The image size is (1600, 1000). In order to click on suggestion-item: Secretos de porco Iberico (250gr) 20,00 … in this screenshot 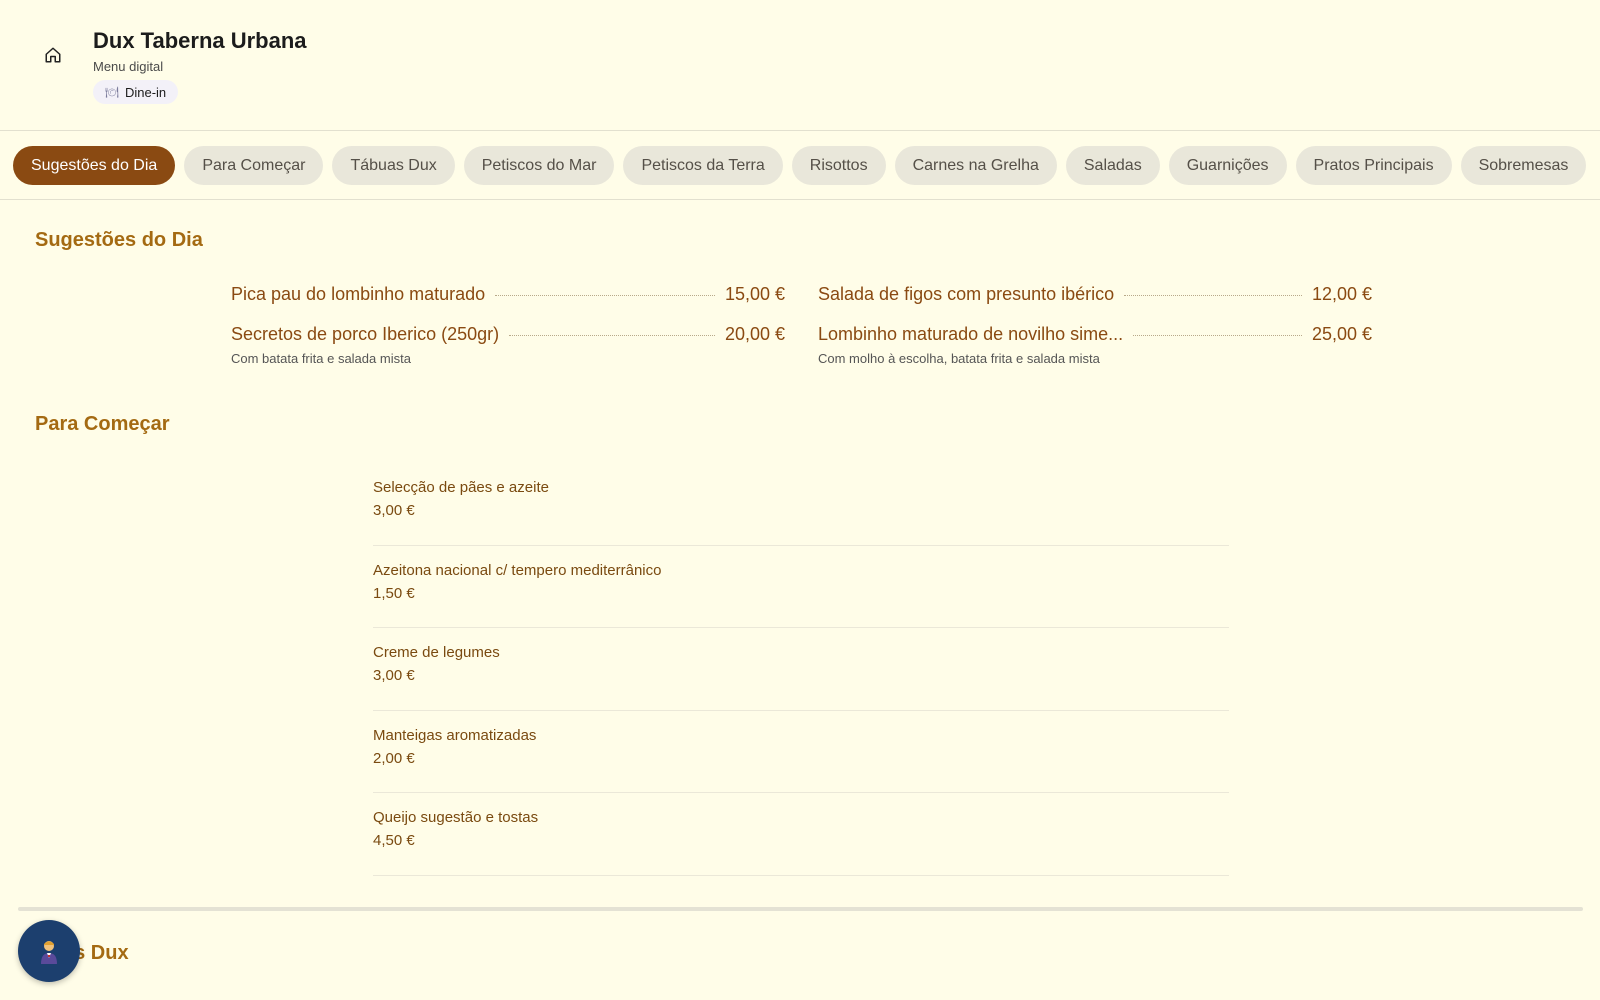, I will do `click(508, 345)`.